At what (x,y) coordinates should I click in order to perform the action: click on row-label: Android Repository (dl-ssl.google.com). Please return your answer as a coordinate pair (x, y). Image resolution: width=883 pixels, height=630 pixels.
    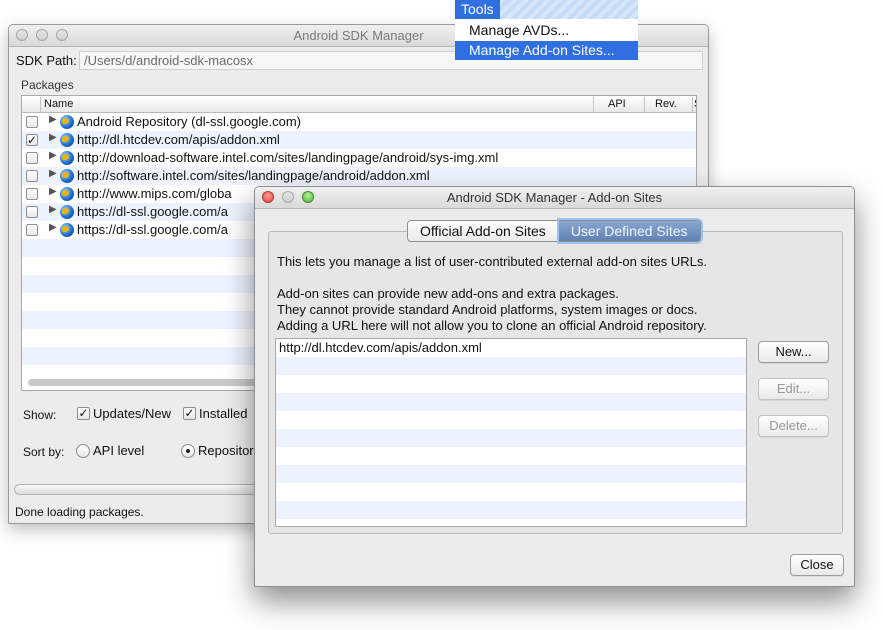
    Looking at the image, I should click on (189, 121).